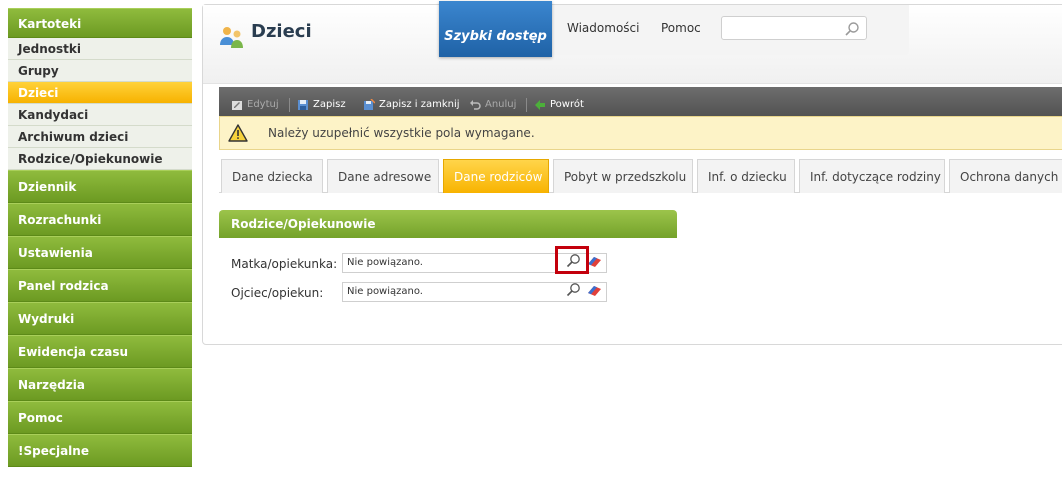 This screenshot has width=1062, height=499. I want to click on tab-pobyt-w-przedszkolu: Pobyt w przedszkolu, so click(623, 176).